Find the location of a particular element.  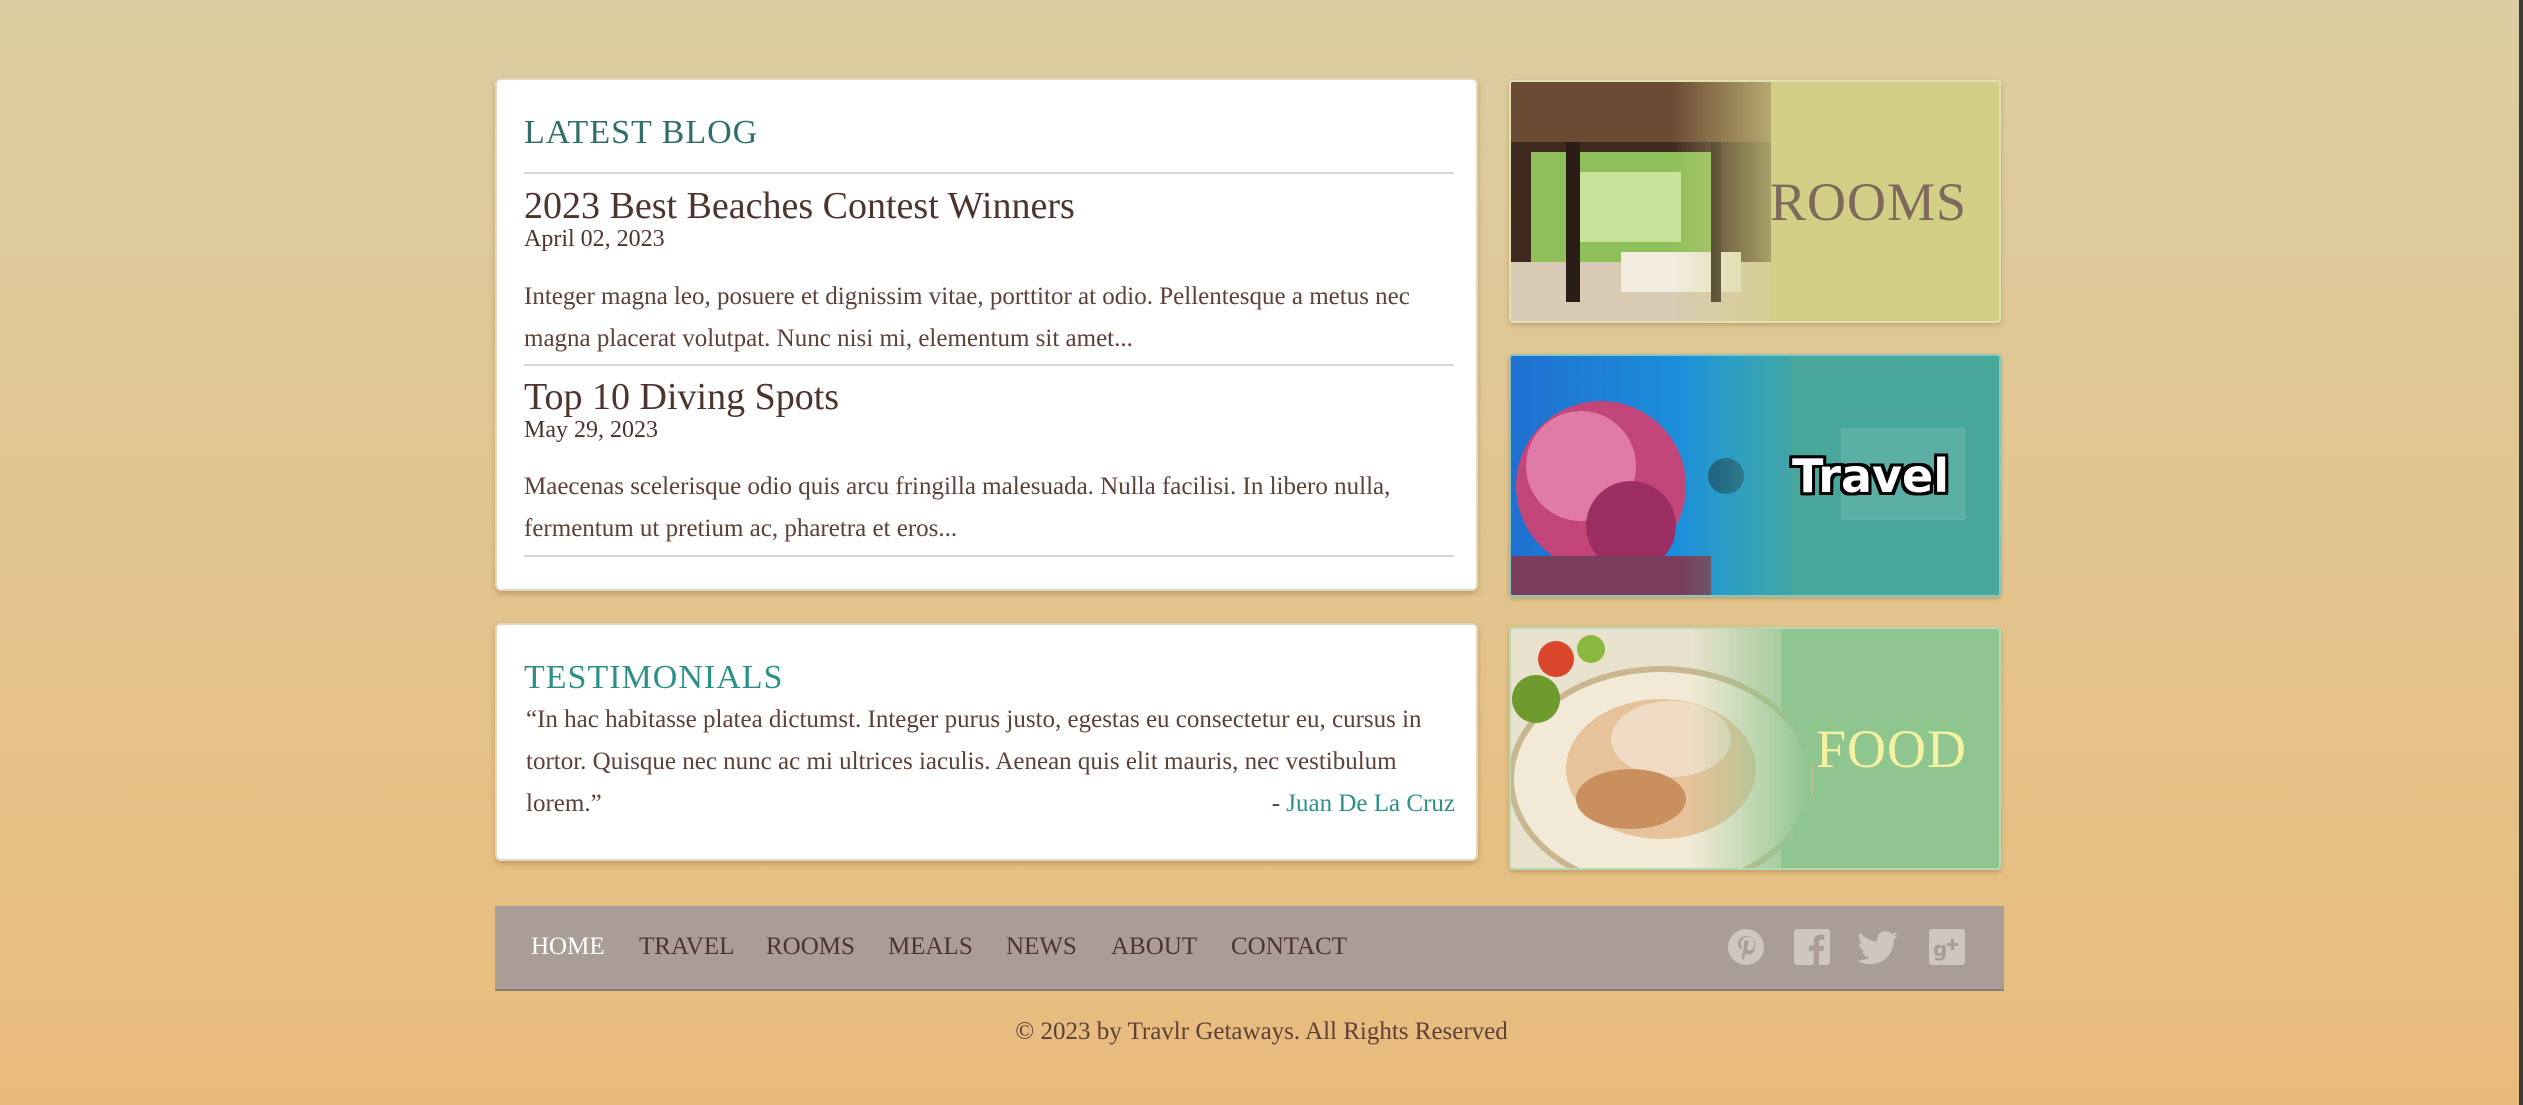

google-plus-icon: g is located at coordinates (1947, 947).